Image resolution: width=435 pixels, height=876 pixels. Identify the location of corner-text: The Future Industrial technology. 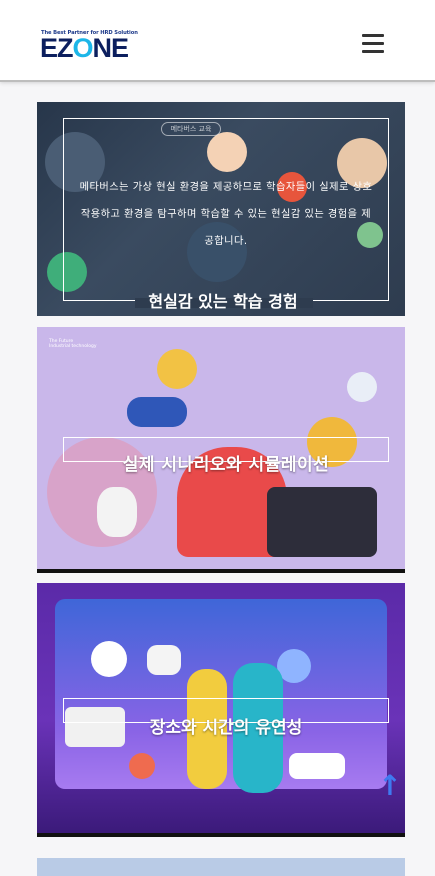
(73, 344).